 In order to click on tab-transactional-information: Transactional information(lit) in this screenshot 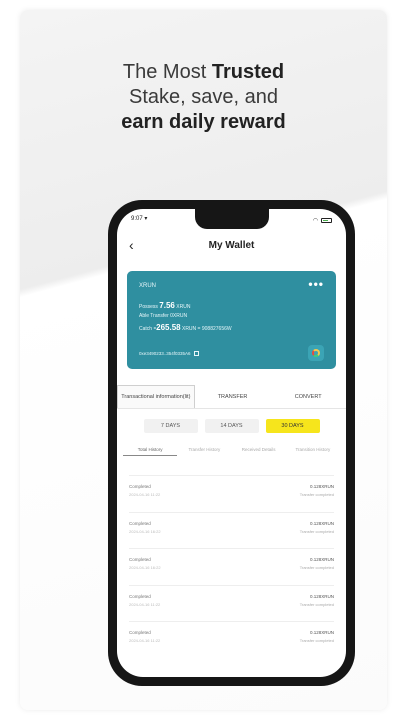, I will do `click(156, 396)`.